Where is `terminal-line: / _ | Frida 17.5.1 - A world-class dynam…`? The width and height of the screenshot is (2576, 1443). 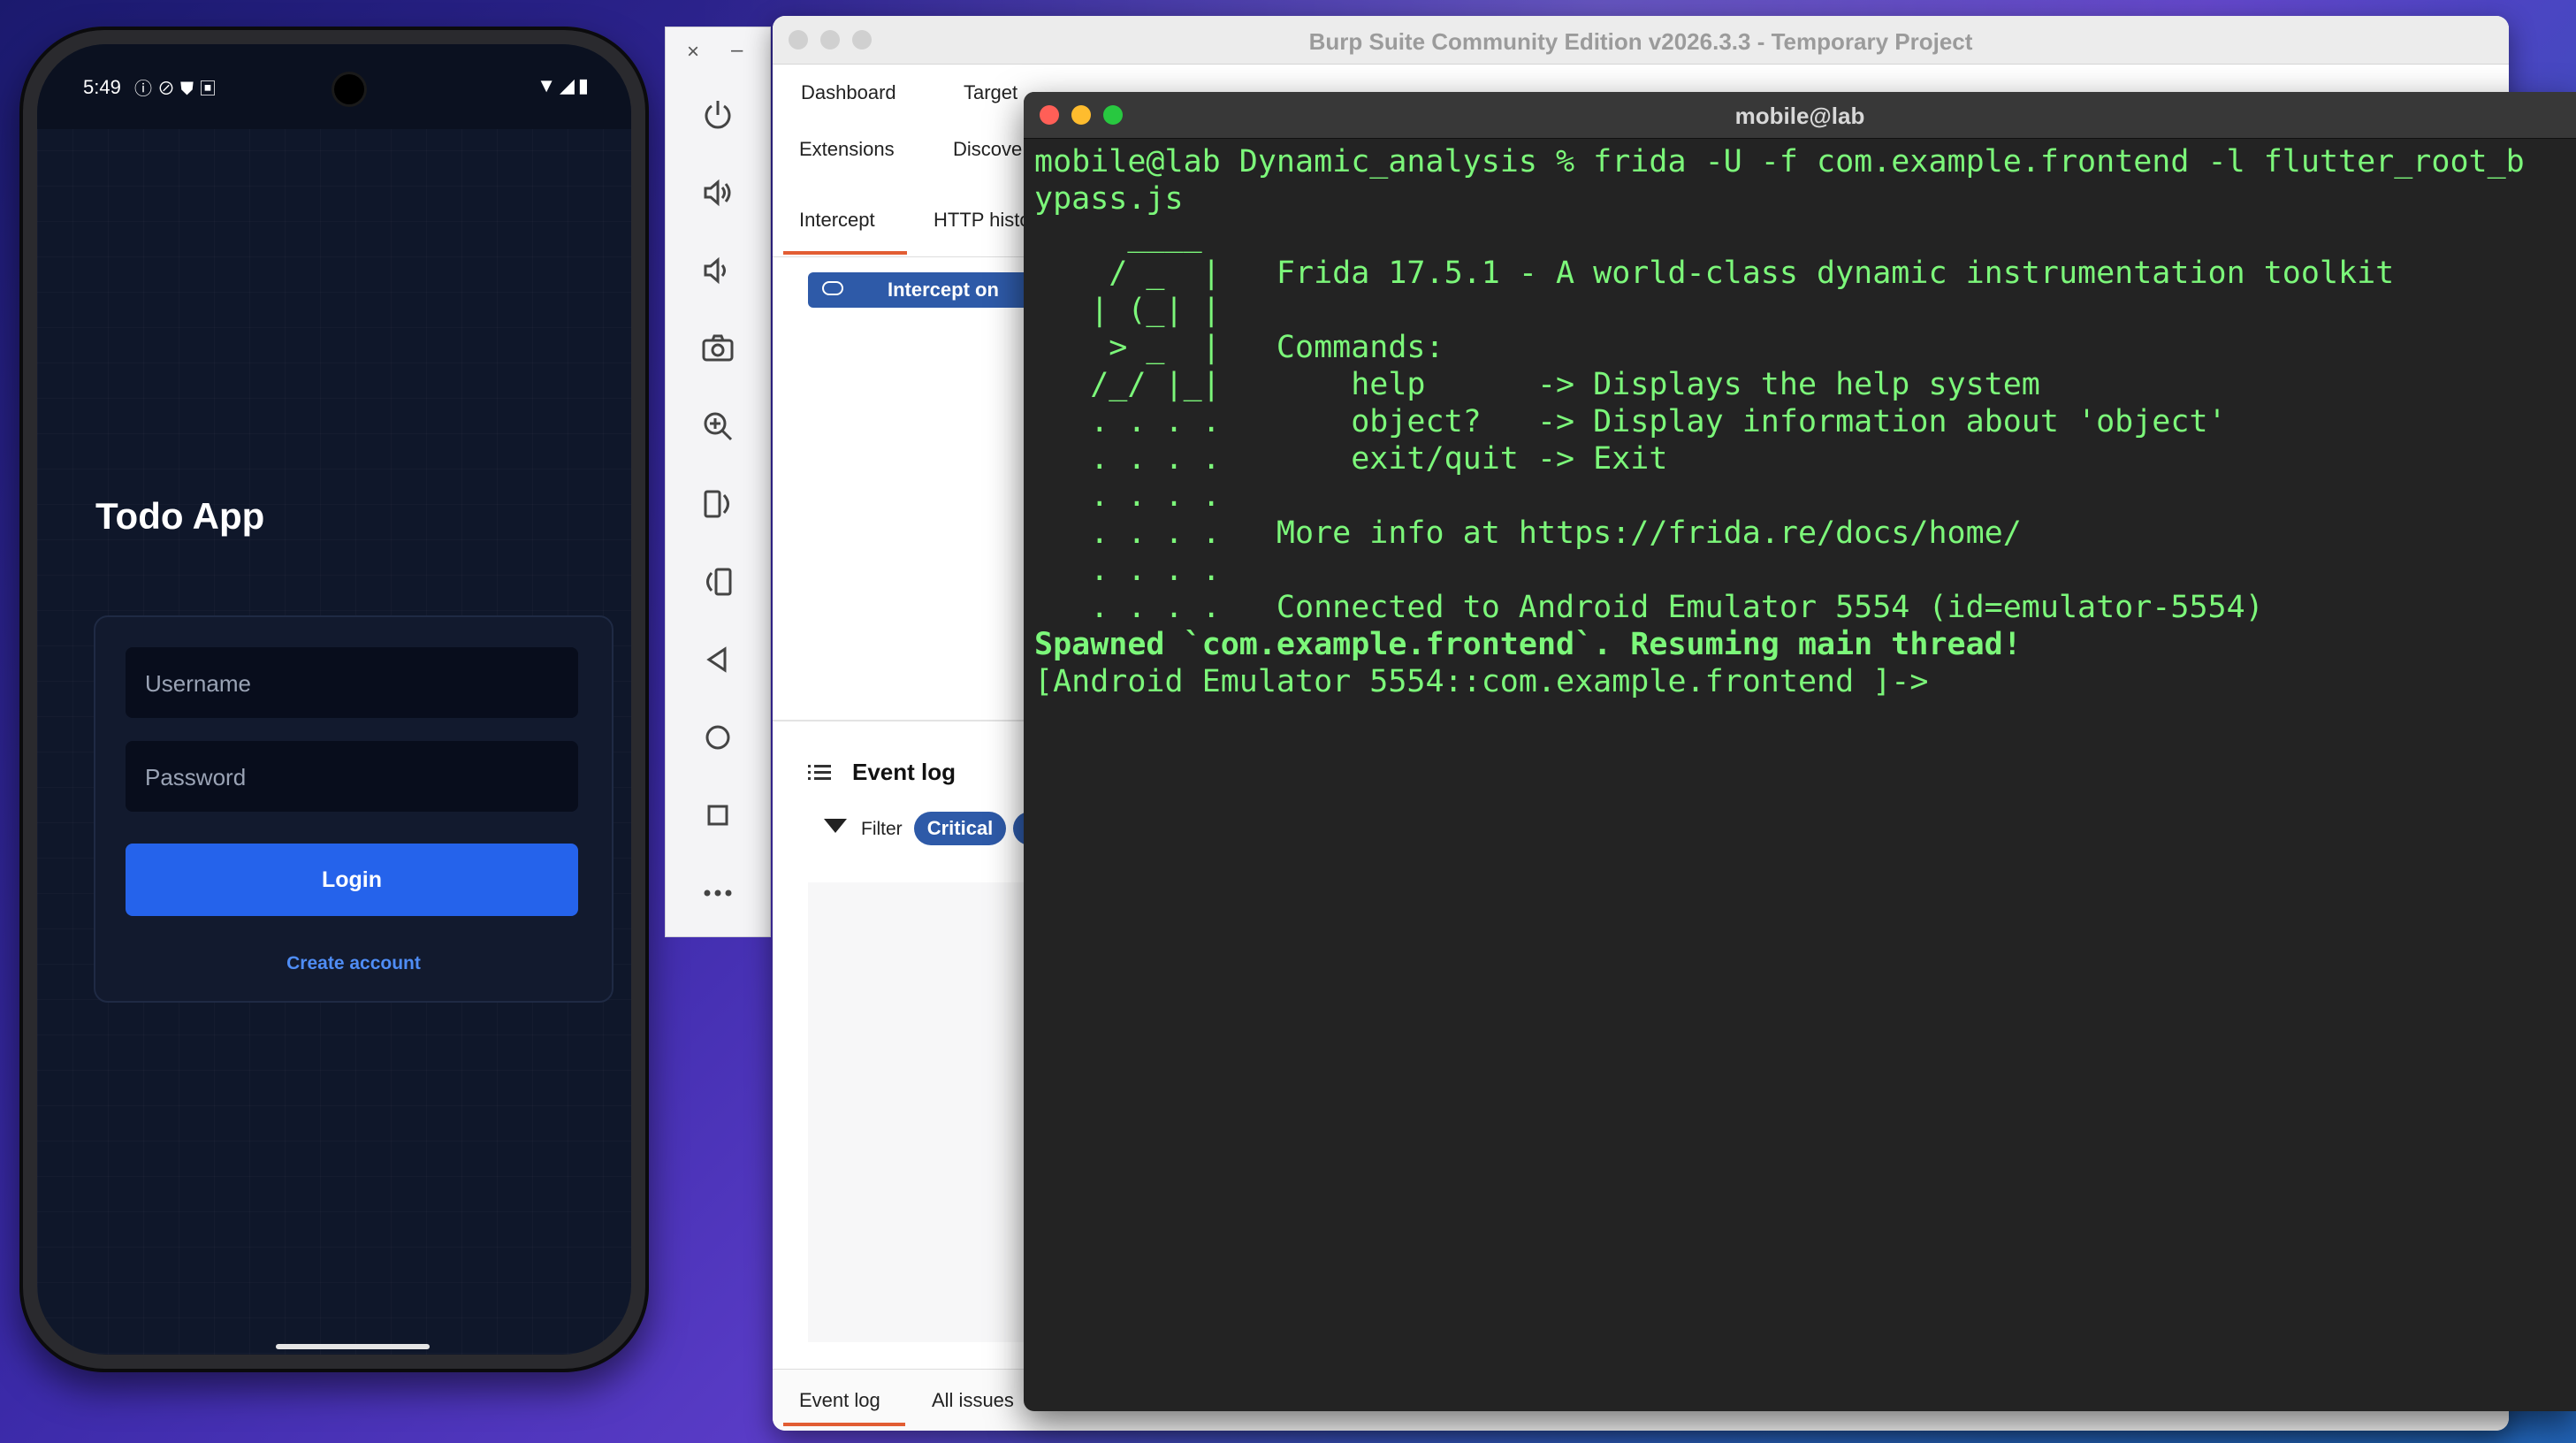
terminal-line: / _ | Frida 17.5.1 - A world-class dynam… is located at coordinates (1714, 273).